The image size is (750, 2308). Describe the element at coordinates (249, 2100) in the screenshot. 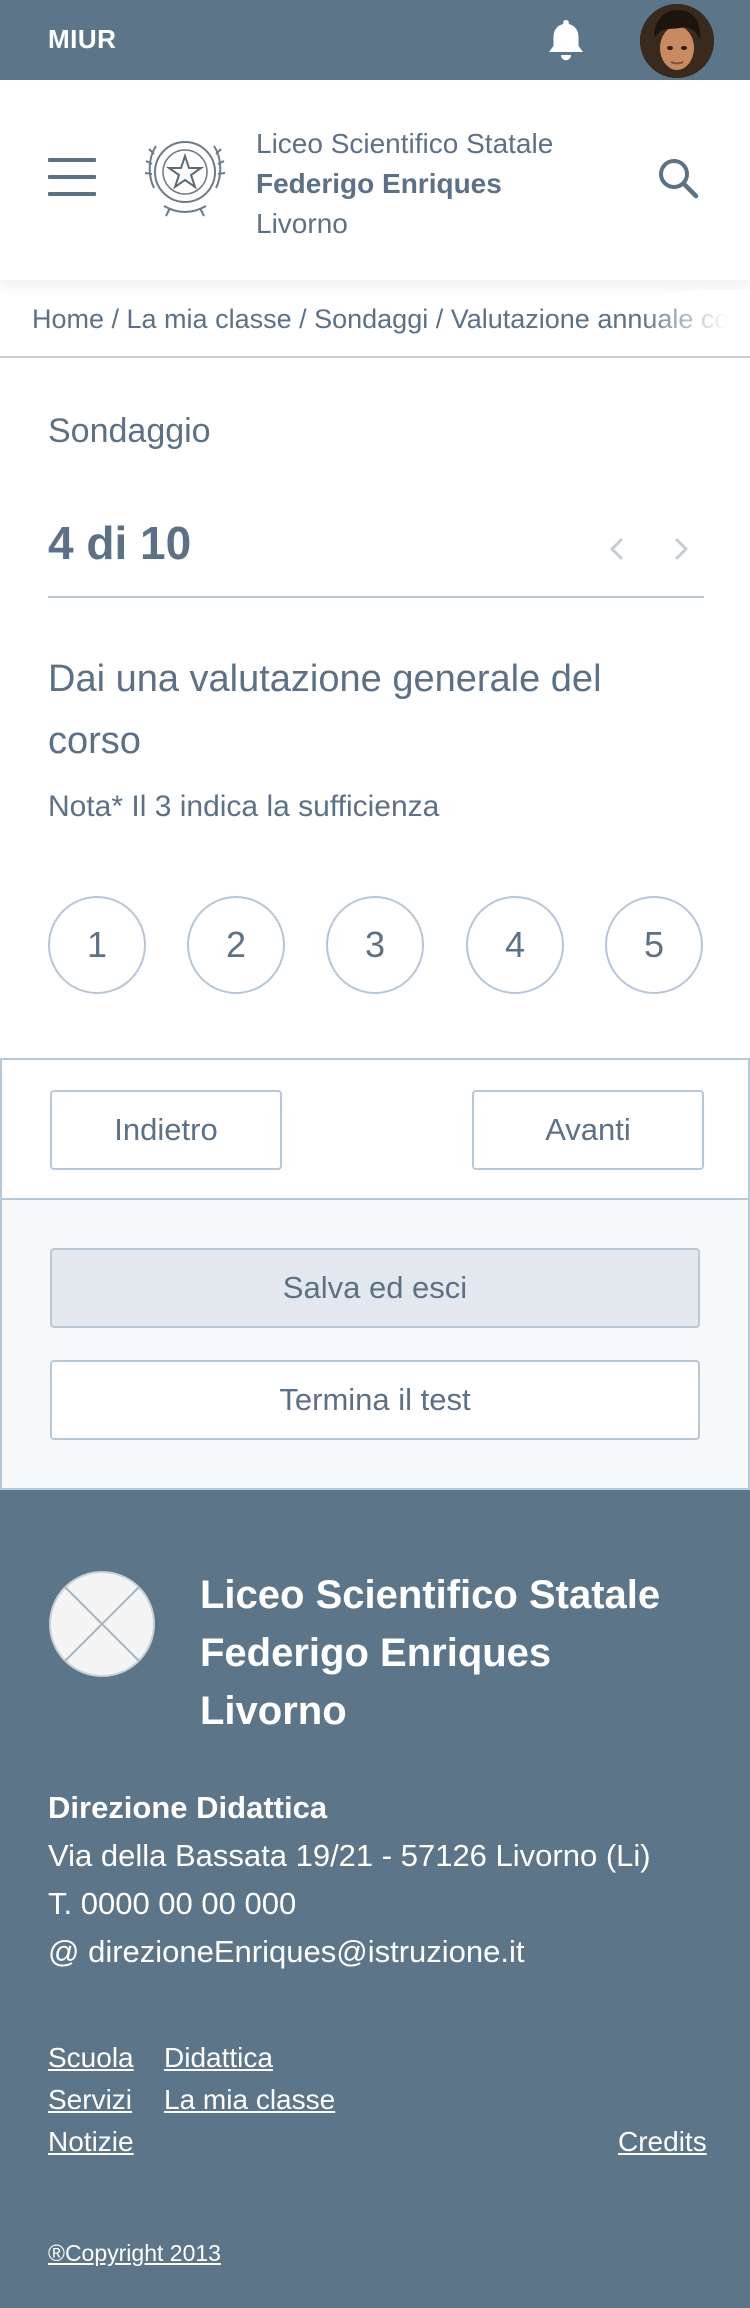

I see `footer-link-la-mia-classe: La mia classe` at that location.